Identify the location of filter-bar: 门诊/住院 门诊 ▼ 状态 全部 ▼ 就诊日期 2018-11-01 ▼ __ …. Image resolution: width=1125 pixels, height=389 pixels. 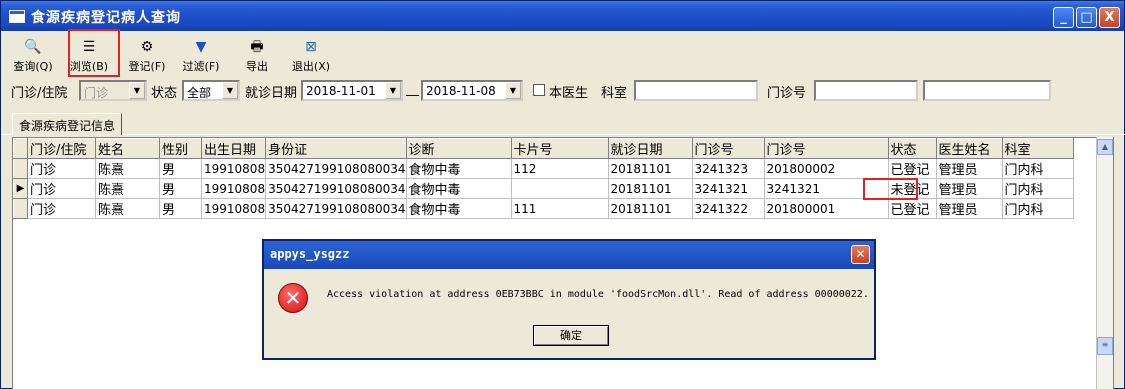
(563, 91).